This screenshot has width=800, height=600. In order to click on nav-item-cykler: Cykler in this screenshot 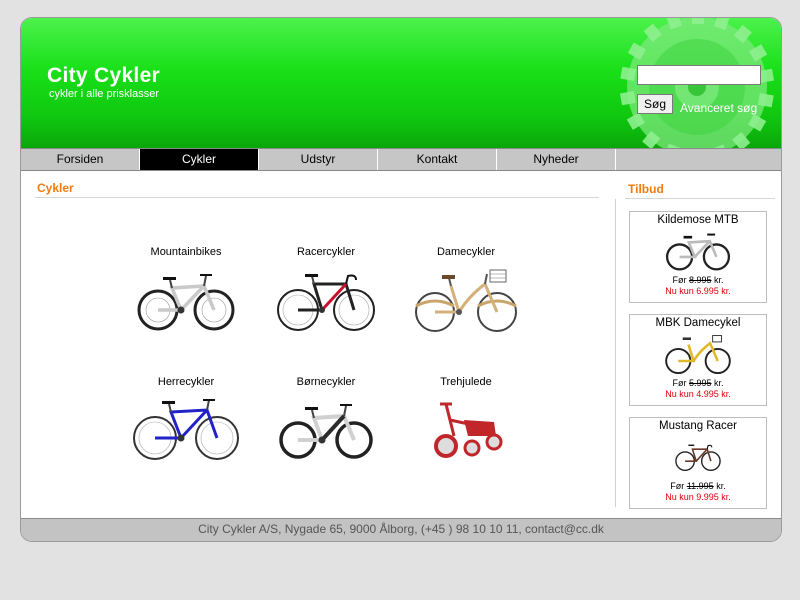, I will do `click(199, 159)`.